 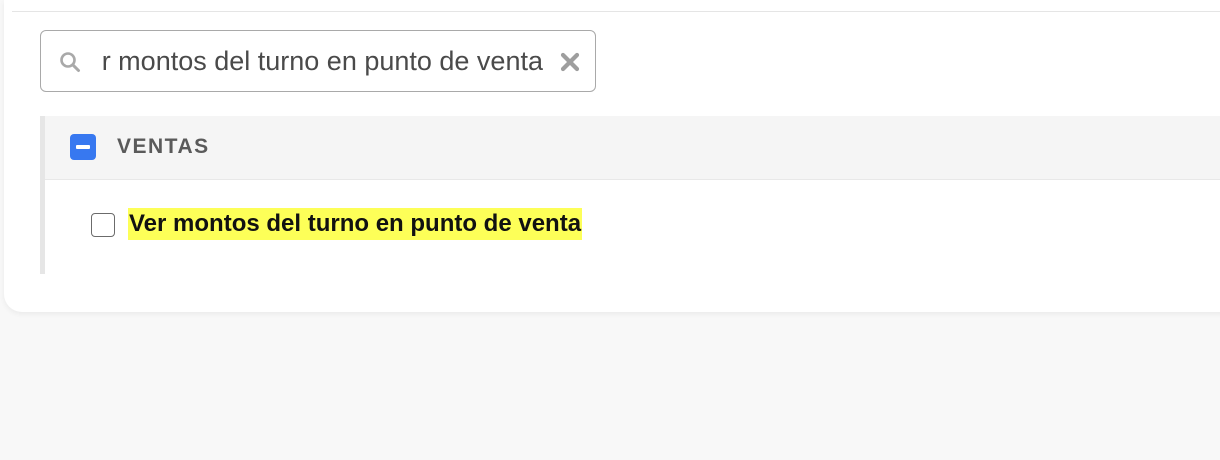 What do you see at coordinates (322, 61) in the screenshot?
I see `search-input` at bounding box center [322, 61].